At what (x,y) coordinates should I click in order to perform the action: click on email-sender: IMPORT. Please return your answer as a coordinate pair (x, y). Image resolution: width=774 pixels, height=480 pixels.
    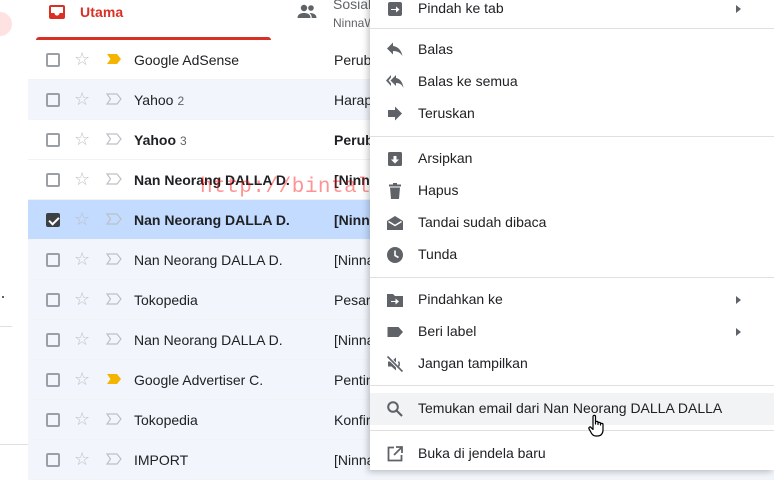
    Looking at the image, I should click on (161, 460).